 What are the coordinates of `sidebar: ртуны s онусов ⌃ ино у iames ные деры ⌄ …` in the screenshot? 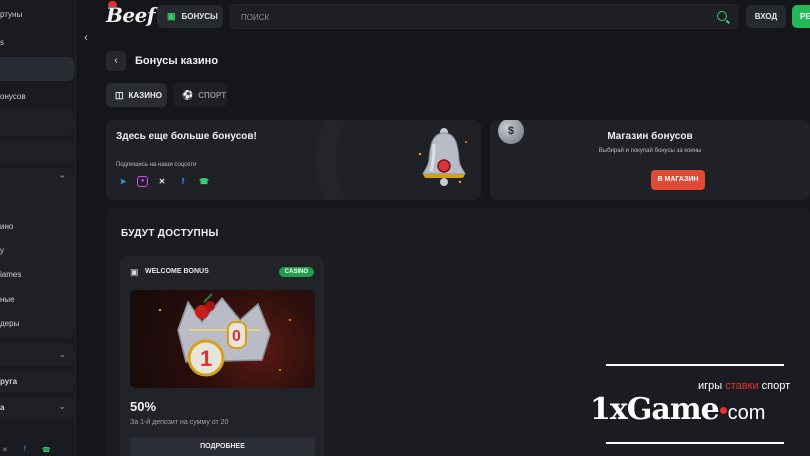 It's located at (38, 228).